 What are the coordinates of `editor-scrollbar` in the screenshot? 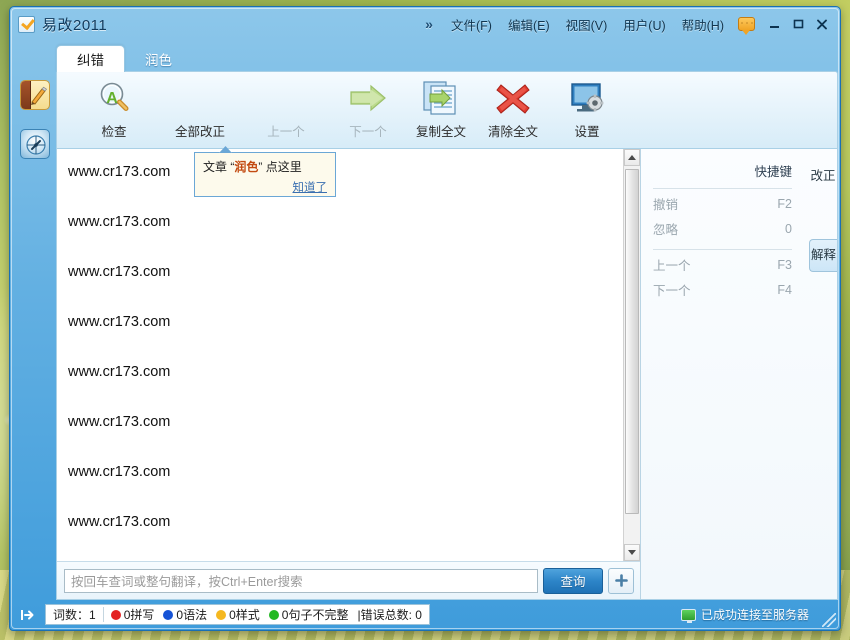 It's located at (631, 355).